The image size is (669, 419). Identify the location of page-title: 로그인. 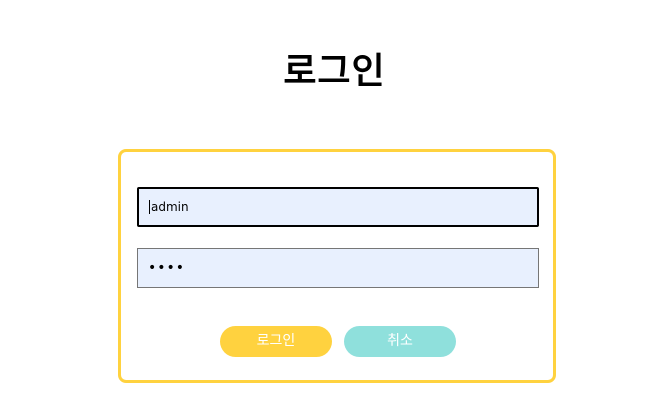
(334, 71).